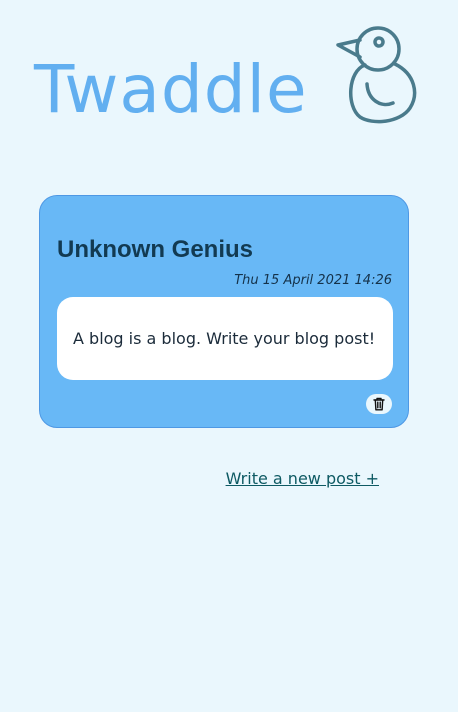  Describe the element at coordinates (376, 75) in the screenshot. I see `bird-icon` at that location.